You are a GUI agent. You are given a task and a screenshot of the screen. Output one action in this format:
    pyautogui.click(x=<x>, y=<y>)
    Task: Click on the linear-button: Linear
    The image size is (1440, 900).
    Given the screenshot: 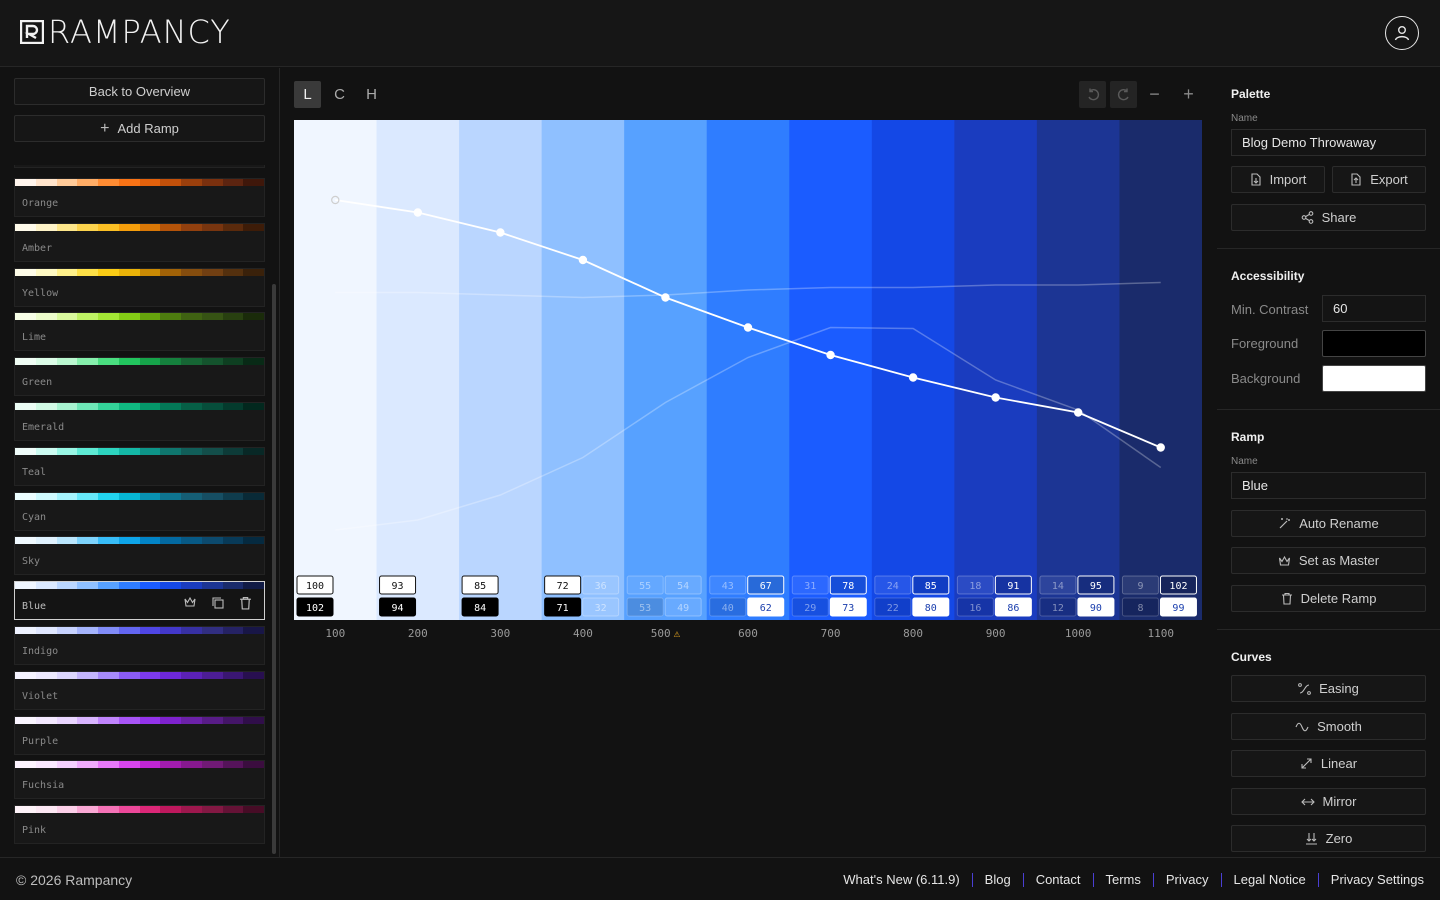 What is the action you would take?
    pyautogui.click(x=1328, y=763)
    